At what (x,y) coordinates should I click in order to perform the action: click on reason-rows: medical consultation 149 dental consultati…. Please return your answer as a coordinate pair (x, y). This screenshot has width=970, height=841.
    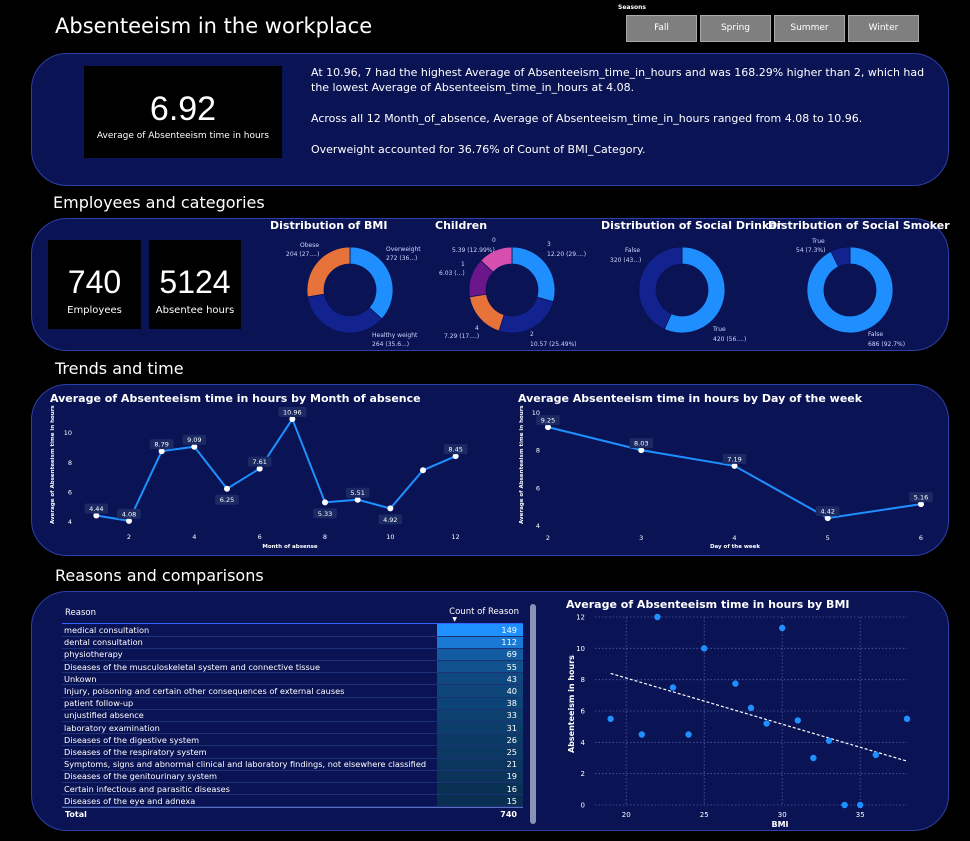
    Looking at the image, I should click on (292, 716).